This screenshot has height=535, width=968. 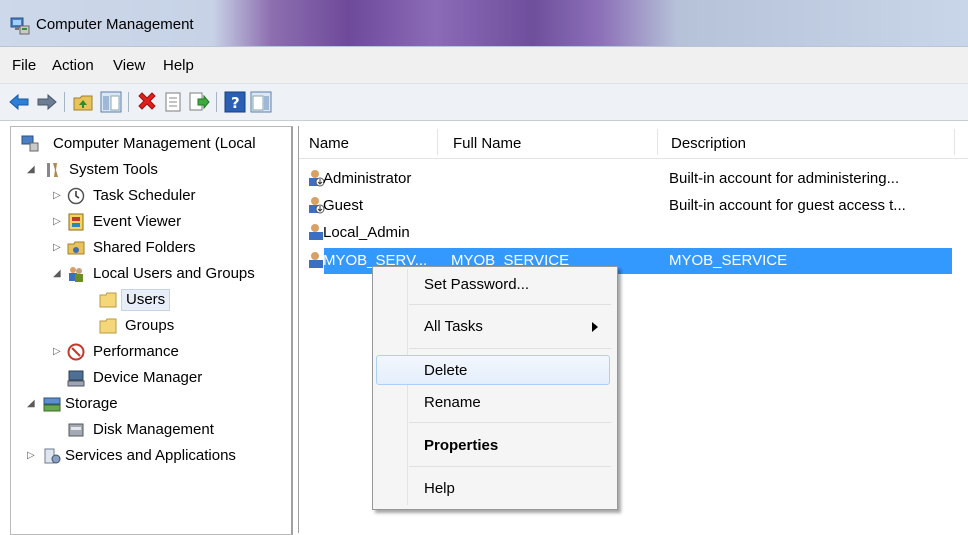 I want to click on disk-management-icon, so click(x=76, y=430).